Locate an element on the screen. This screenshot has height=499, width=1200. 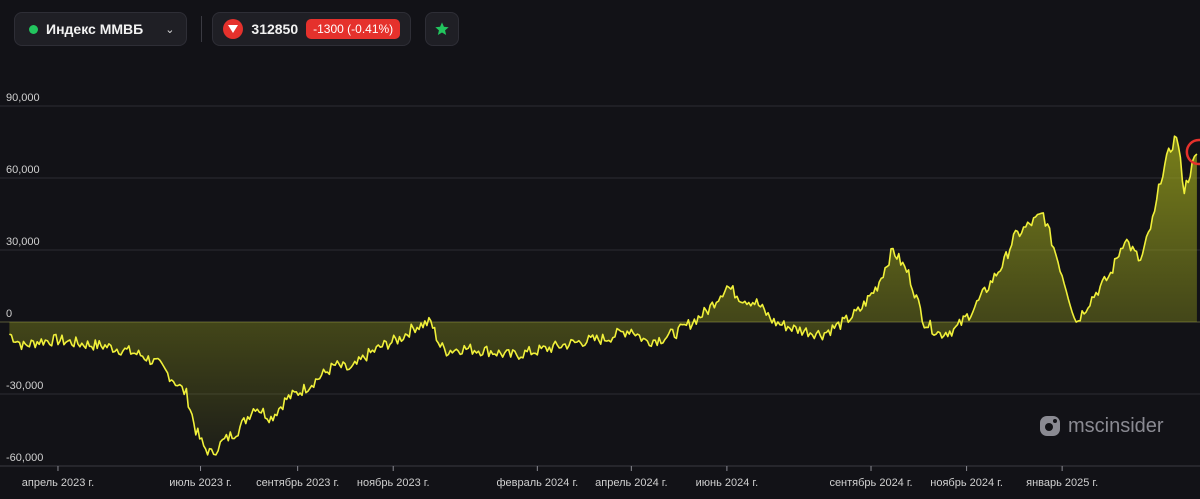
y-tick-label: 30,000 is located at coordinates (23, 242).